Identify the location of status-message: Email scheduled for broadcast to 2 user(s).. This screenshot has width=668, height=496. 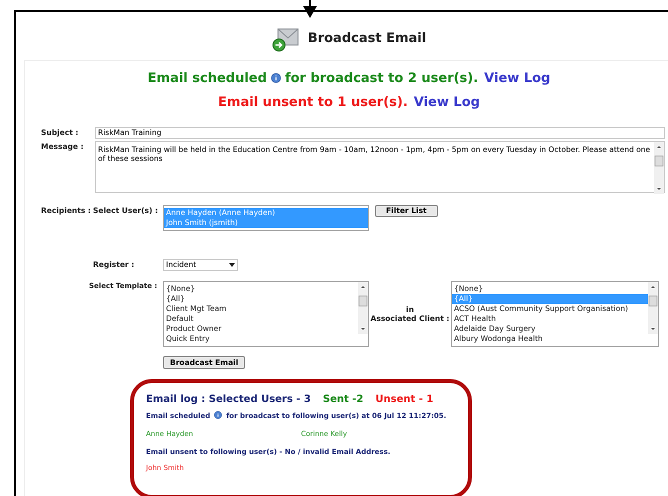
(313, 79).